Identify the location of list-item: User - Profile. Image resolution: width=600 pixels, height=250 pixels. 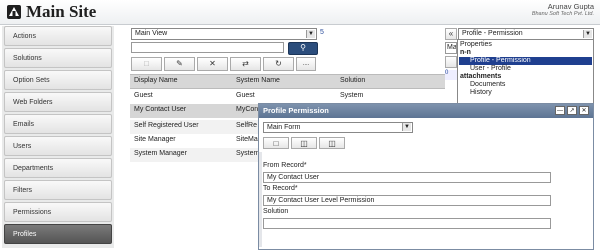
(490, 69).